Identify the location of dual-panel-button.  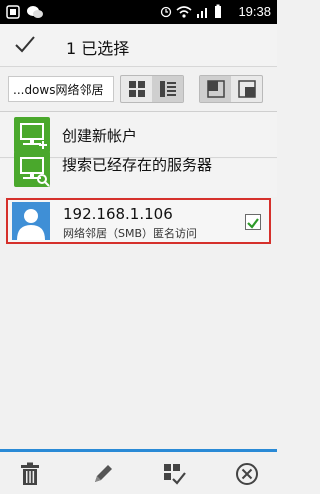
(246, 89).